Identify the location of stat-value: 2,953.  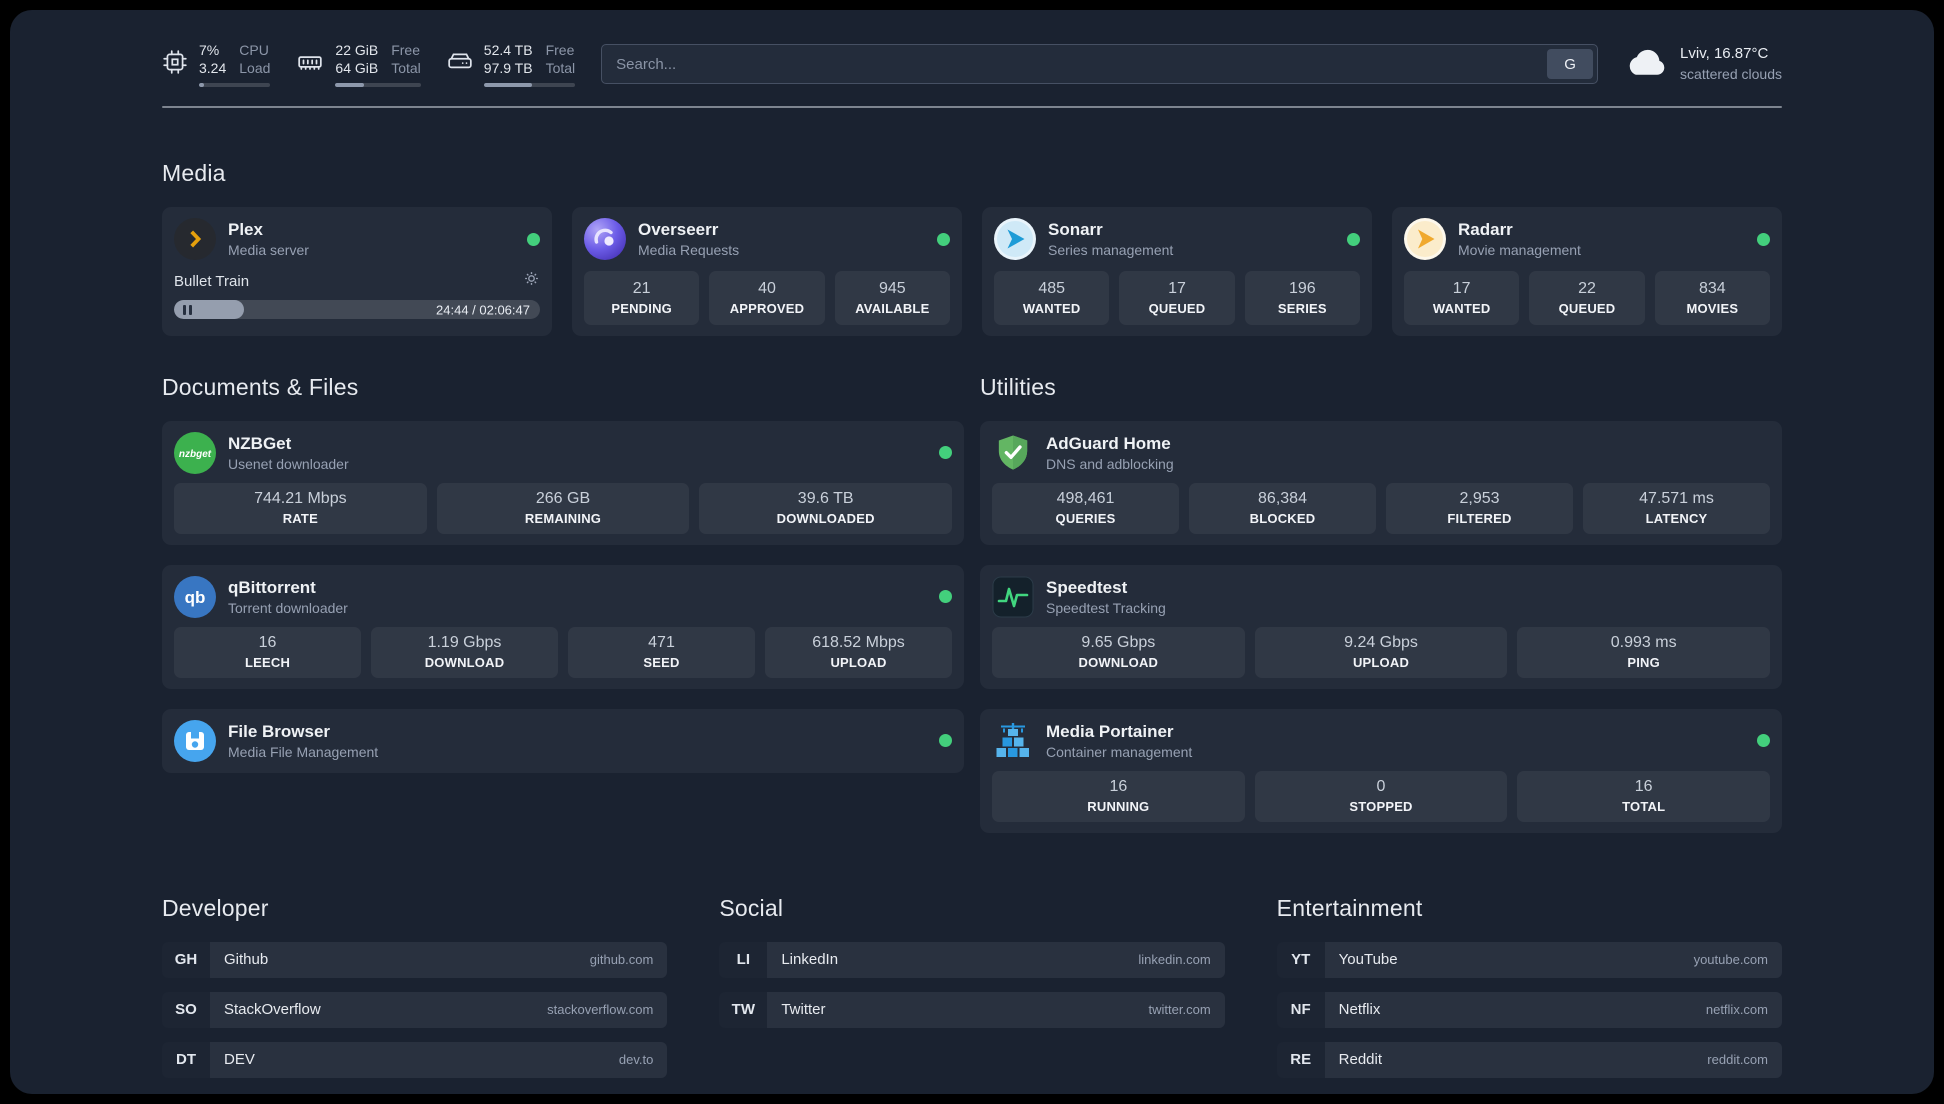
(1479, 498).